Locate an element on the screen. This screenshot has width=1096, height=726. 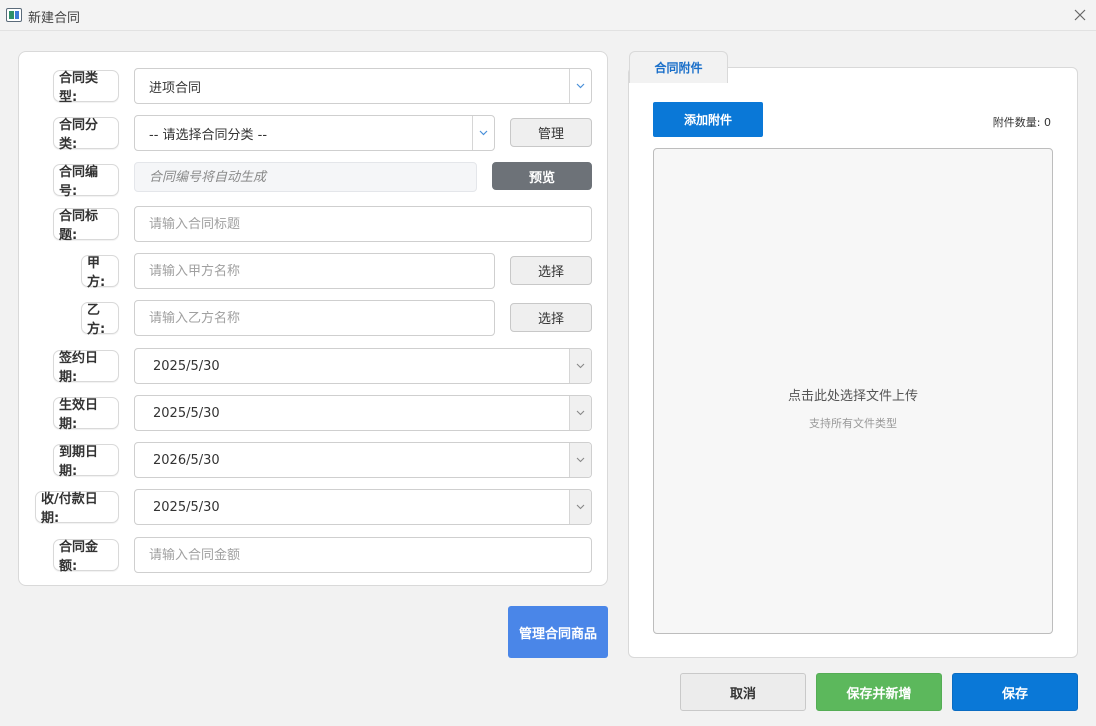
cancel-button: 取消 is located at coordinates (743, 692).